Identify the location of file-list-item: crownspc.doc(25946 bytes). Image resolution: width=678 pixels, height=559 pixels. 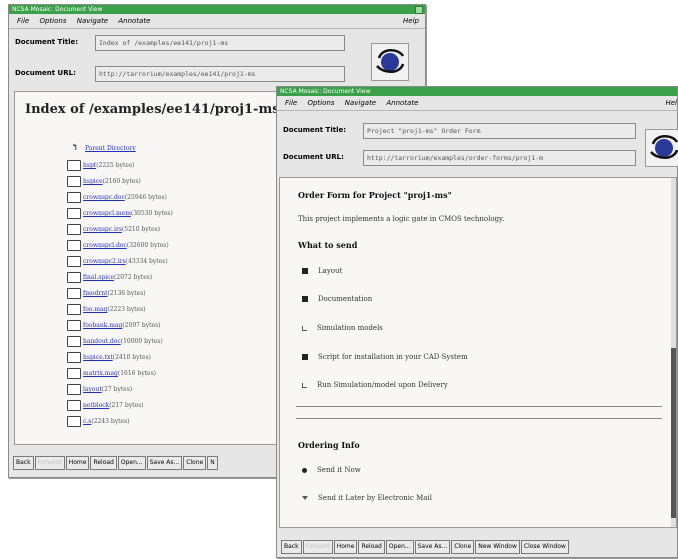
(117, 198).